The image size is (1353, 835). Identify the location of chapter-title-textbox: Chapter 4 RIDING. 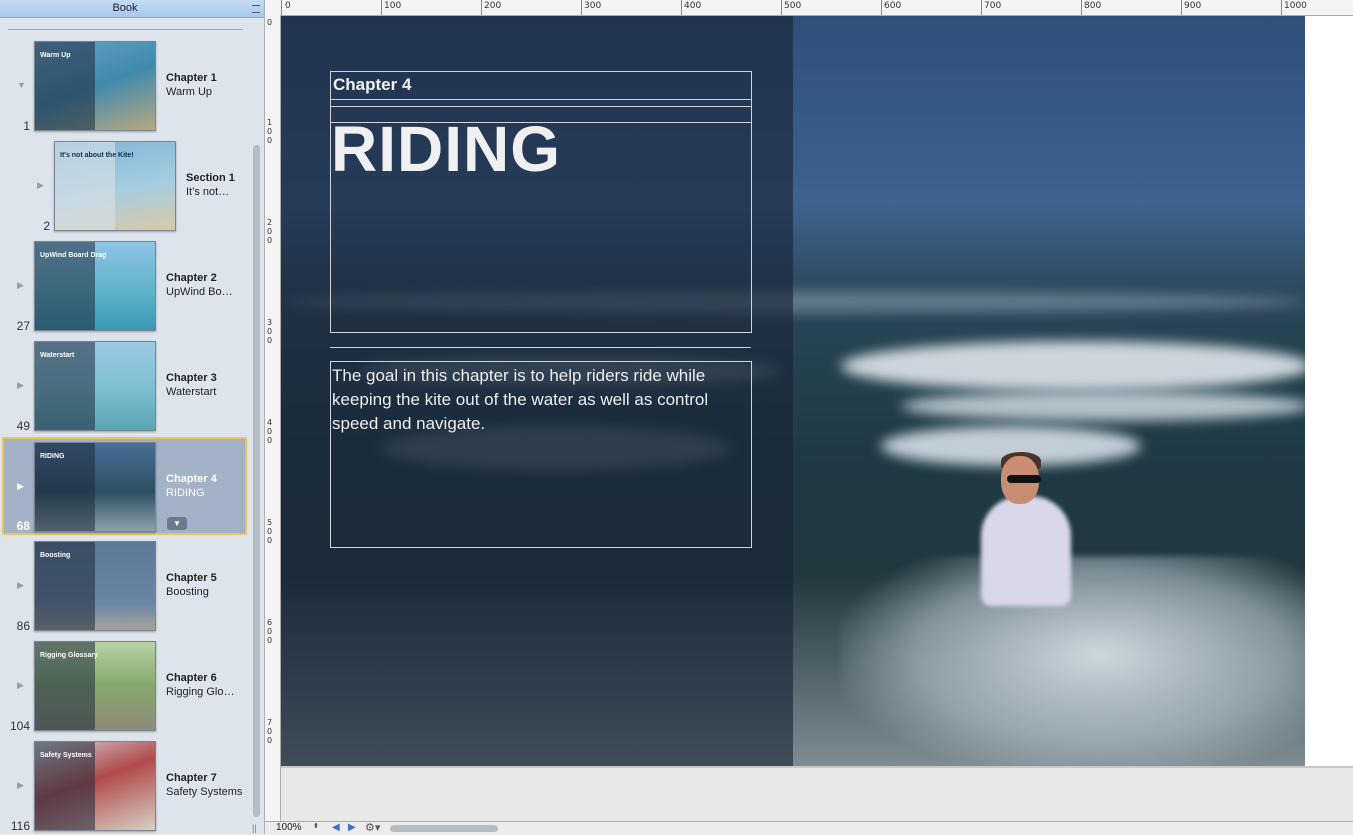
(541, 202).